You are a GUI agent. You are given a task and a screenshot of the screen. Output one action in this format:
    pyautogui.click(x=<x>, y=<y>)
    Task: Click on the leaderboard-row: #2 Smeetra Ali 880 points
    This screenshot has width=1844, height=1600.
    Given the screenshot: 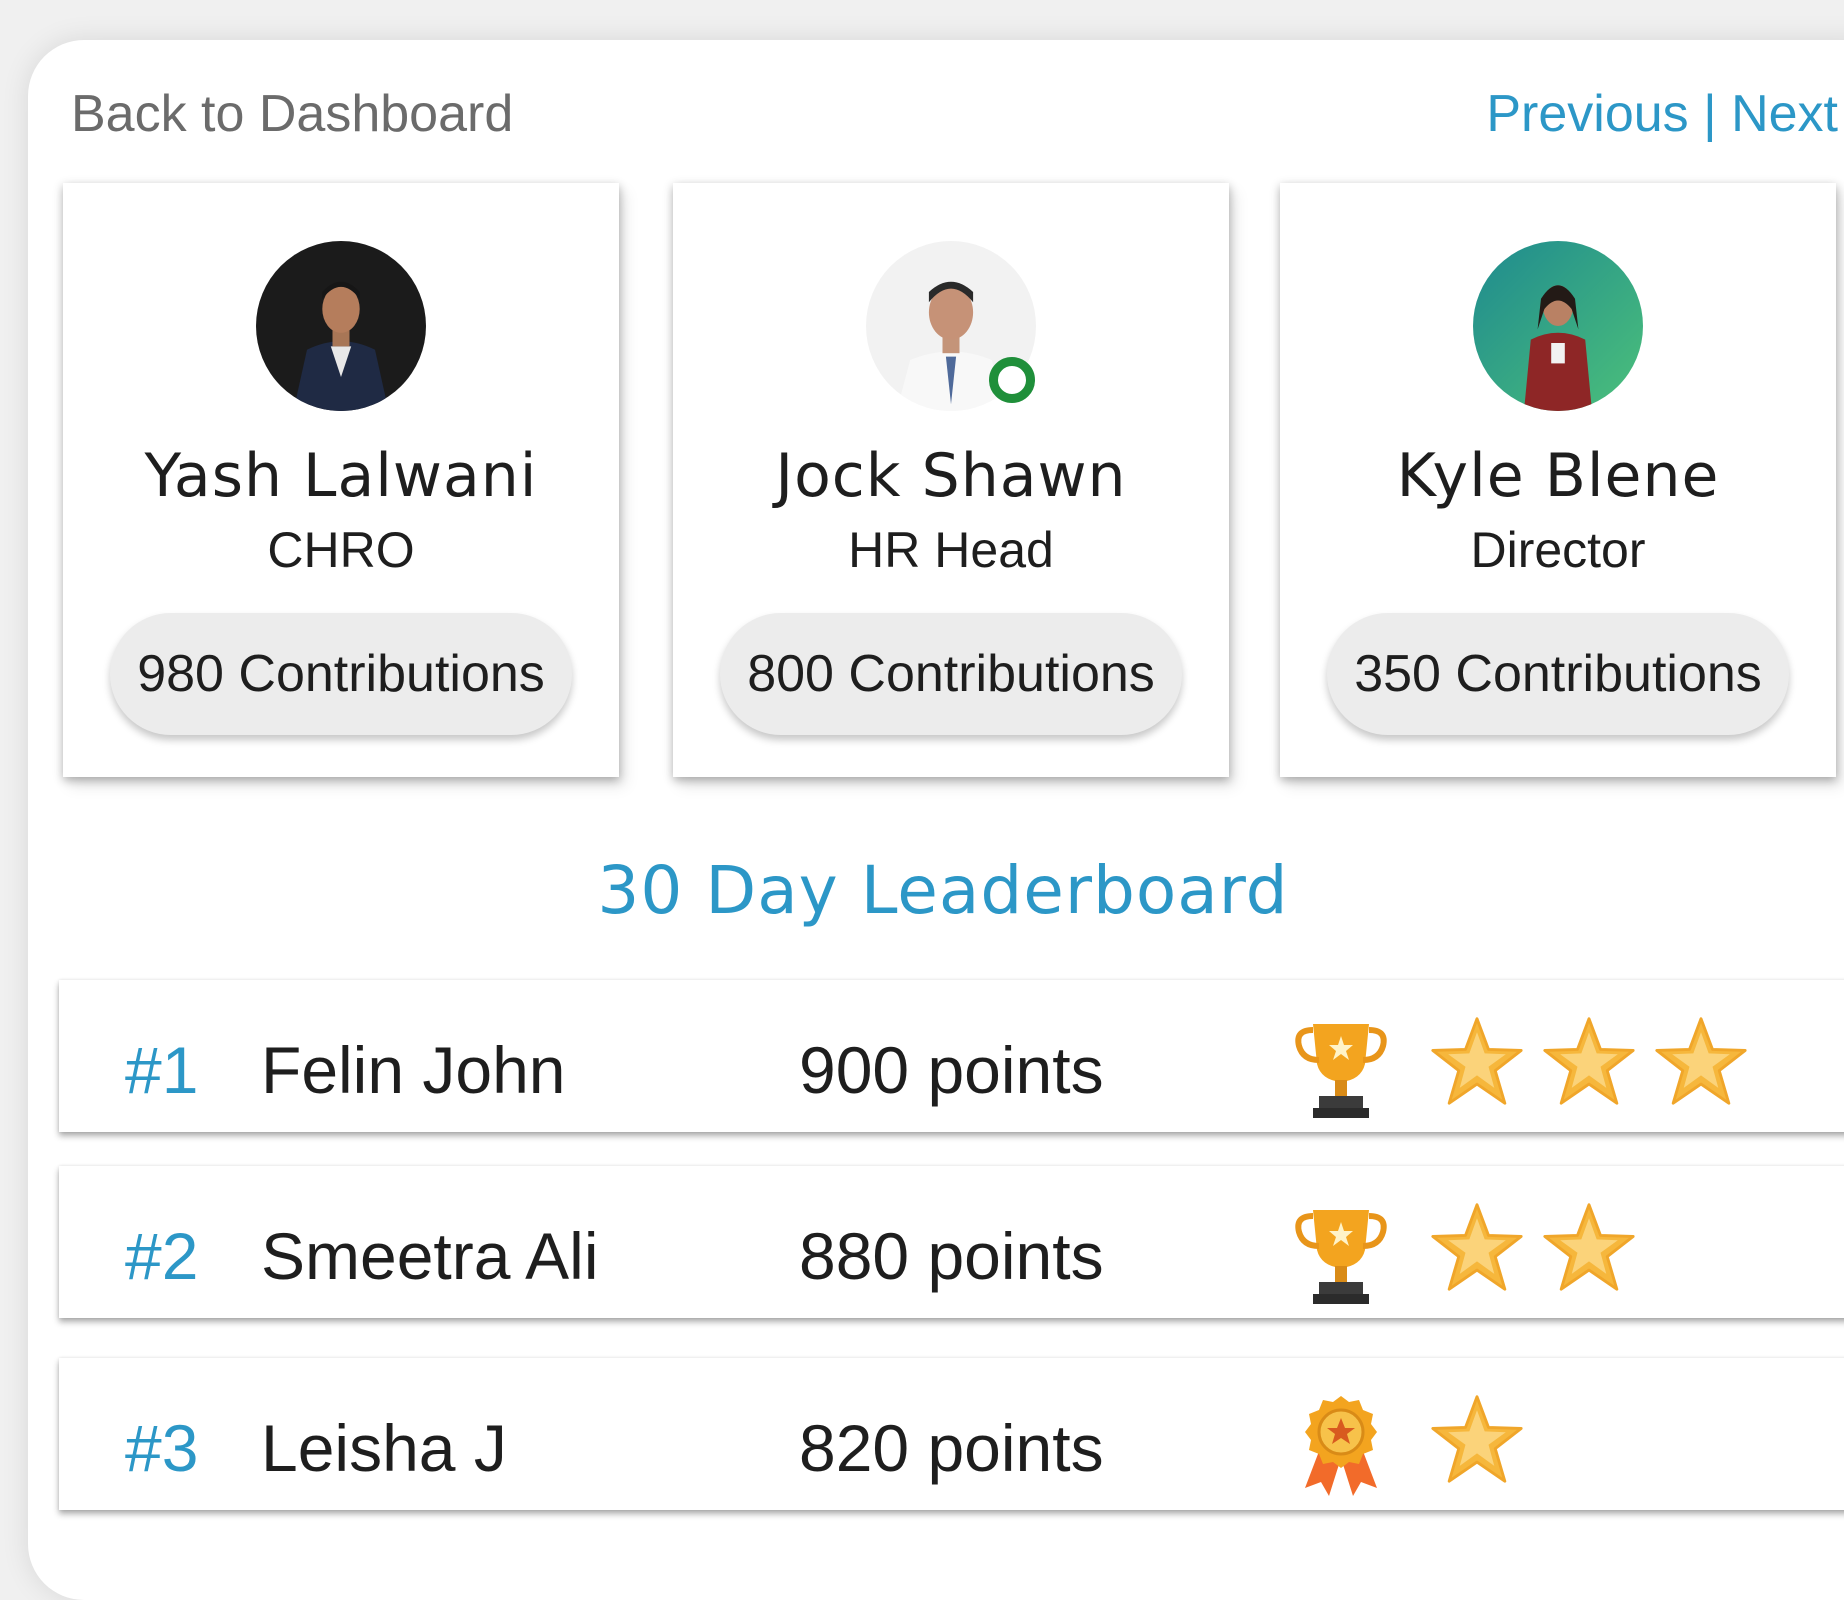 What is the action you would take?
    pyautogui.click(x=951, y=1242)
    